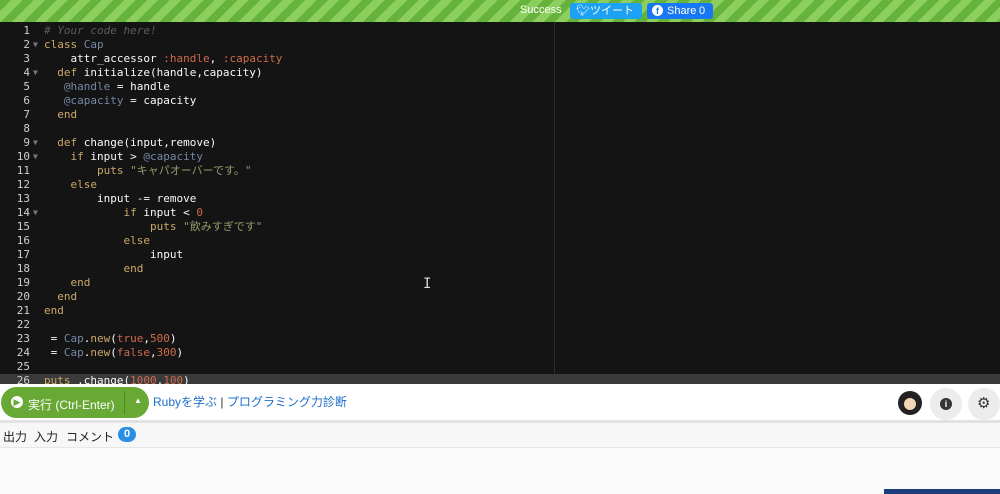  I want to click on line-number: 12, so click(23, 184).